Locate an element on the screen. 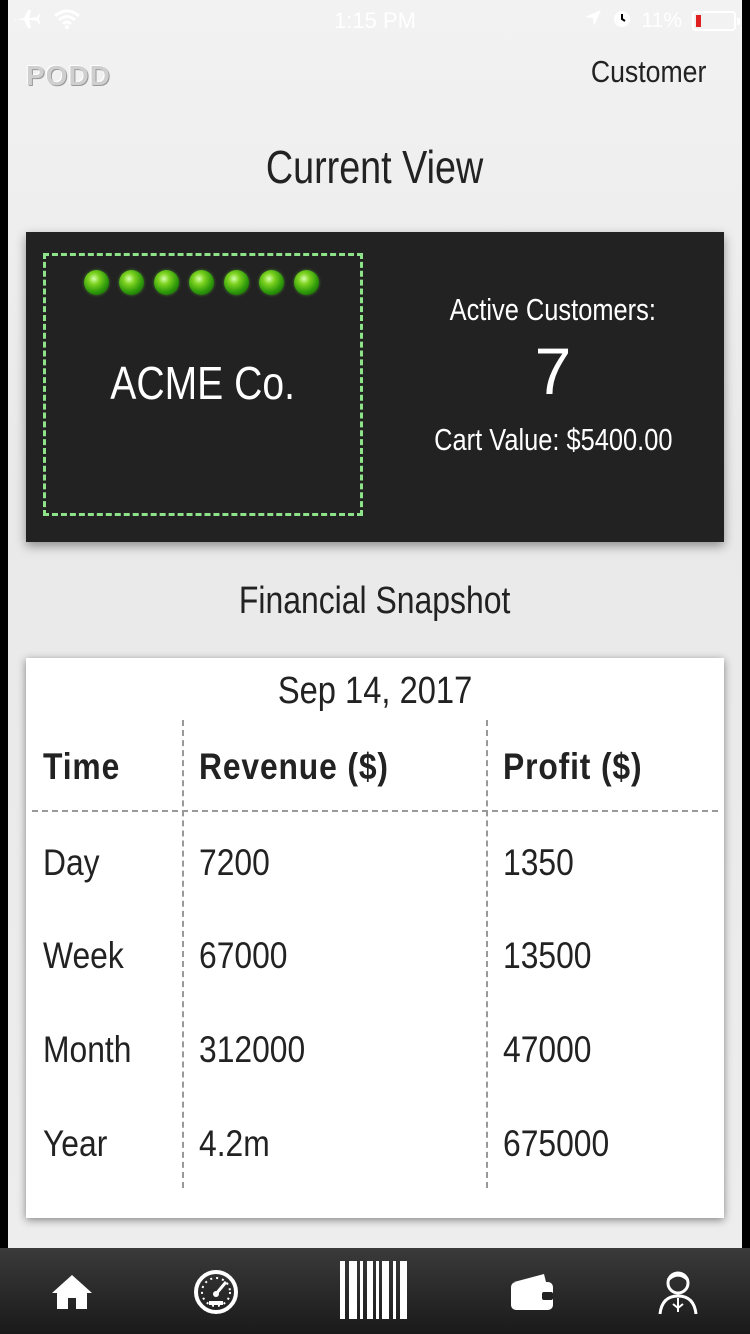  cart-value-text: Cart Value: $5400.00 is located at coordinates (553, 439).